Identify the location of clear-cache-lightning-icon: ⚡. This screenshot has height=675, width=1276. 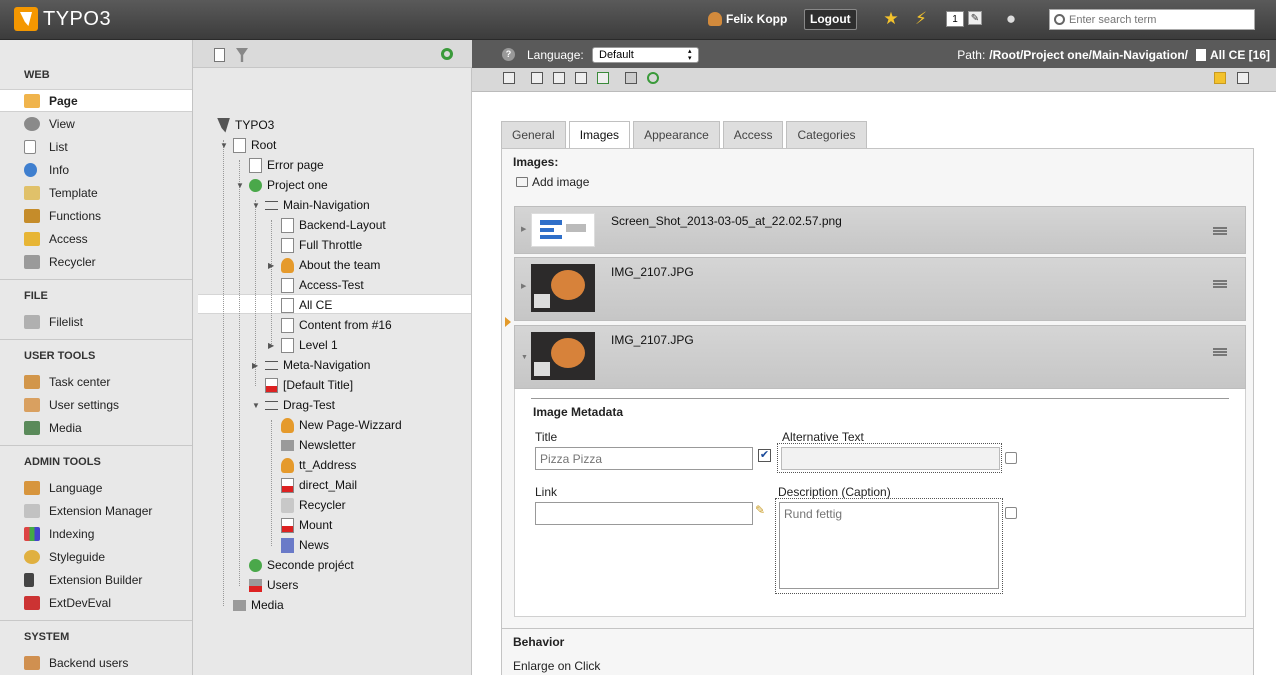
(921, 18).